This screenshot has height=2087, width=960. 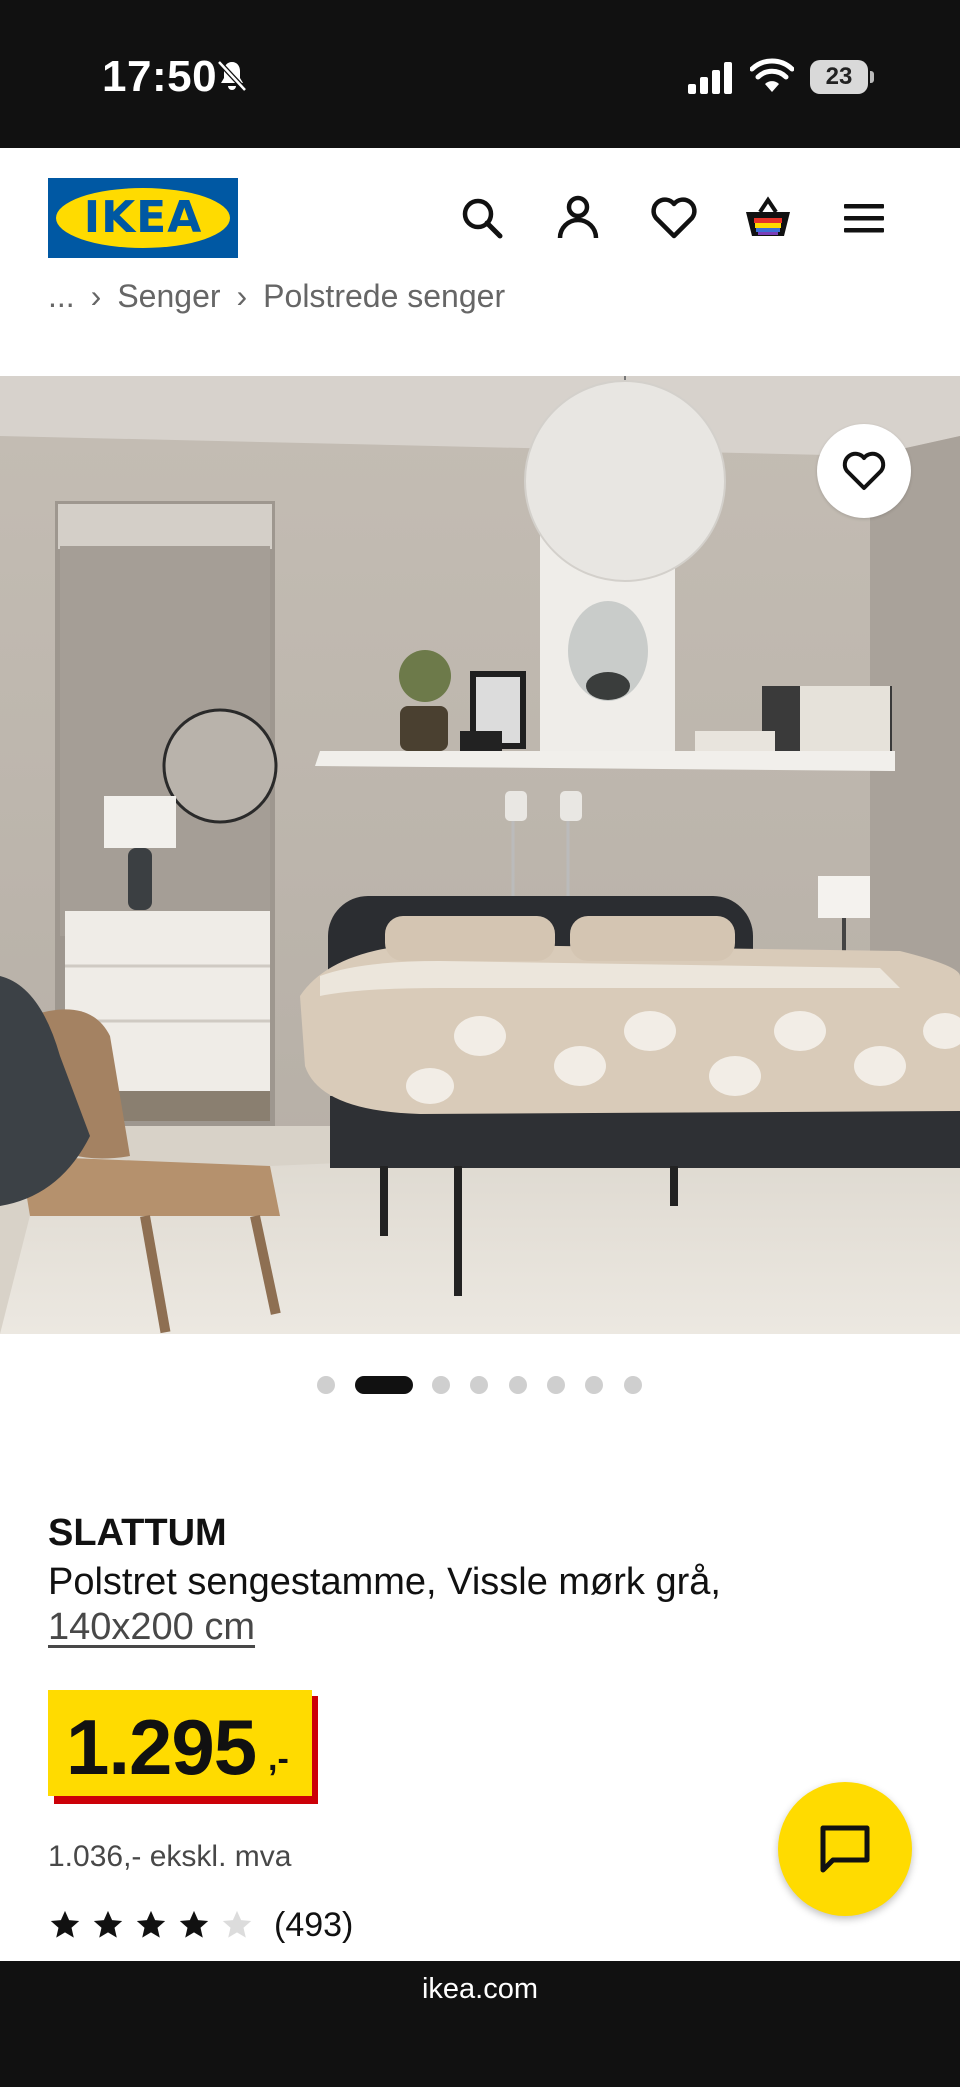 I want to click on browser-address-bar: ikea.com, so click(x=480, y=2024).